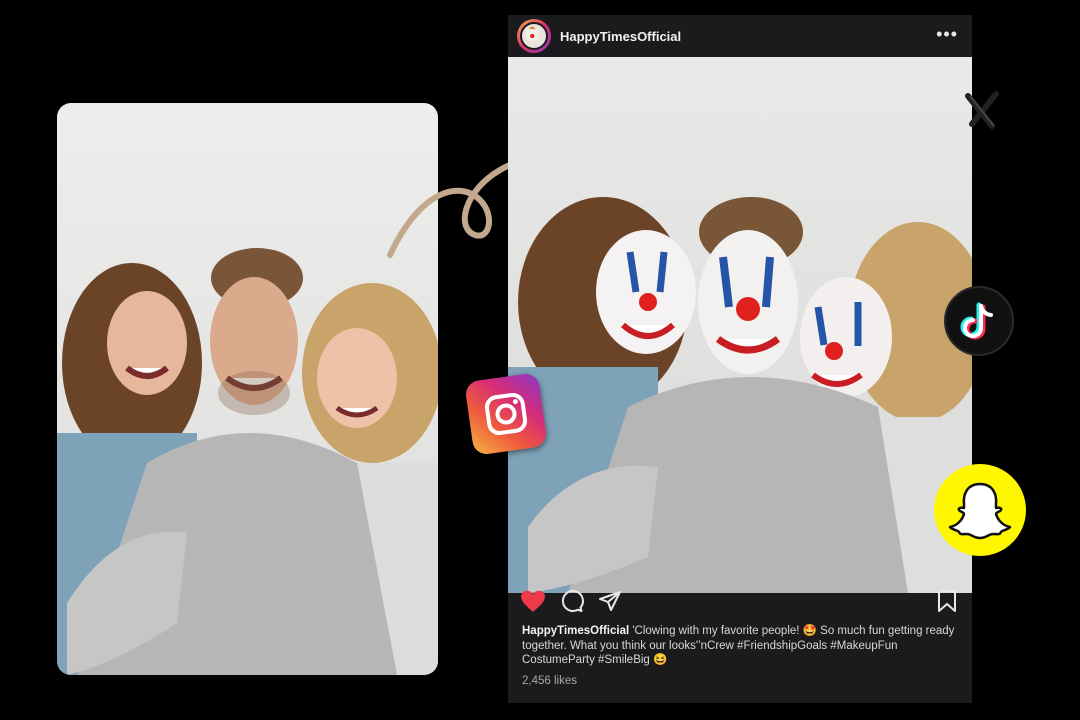 This screenshot has height=720, width=1080. What do you see at coordinates (947, 34) in the screenshot?
I see `more-options-icon: •••` at bounding box center [947, 34].